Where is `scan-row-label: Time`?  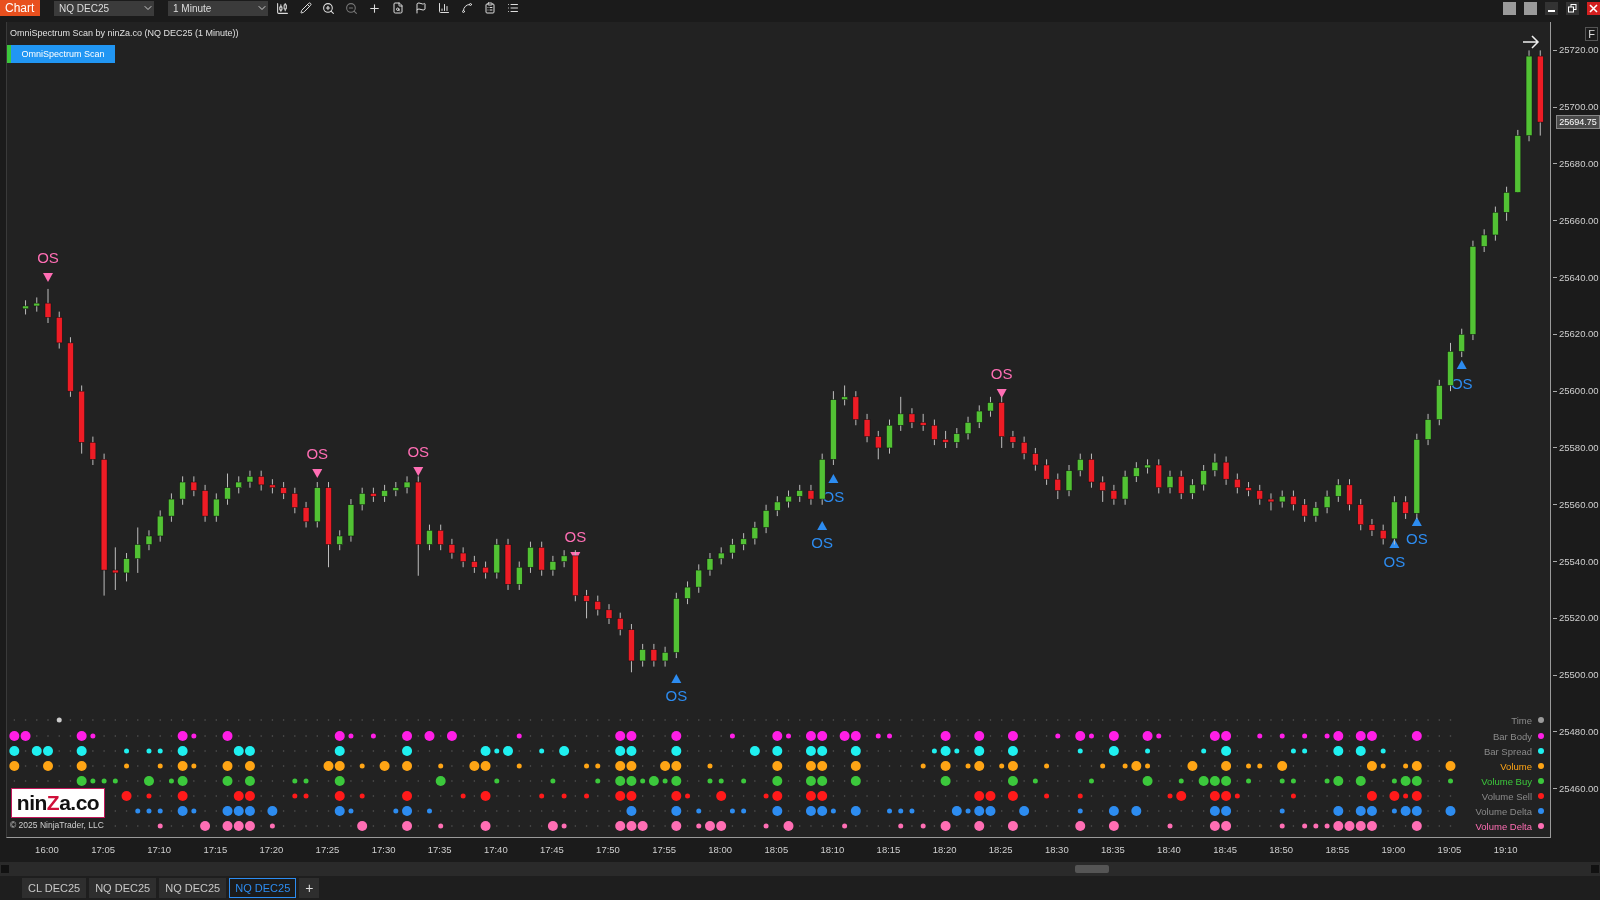 scan-row-label: Time is located at coordinates (1521, 720).